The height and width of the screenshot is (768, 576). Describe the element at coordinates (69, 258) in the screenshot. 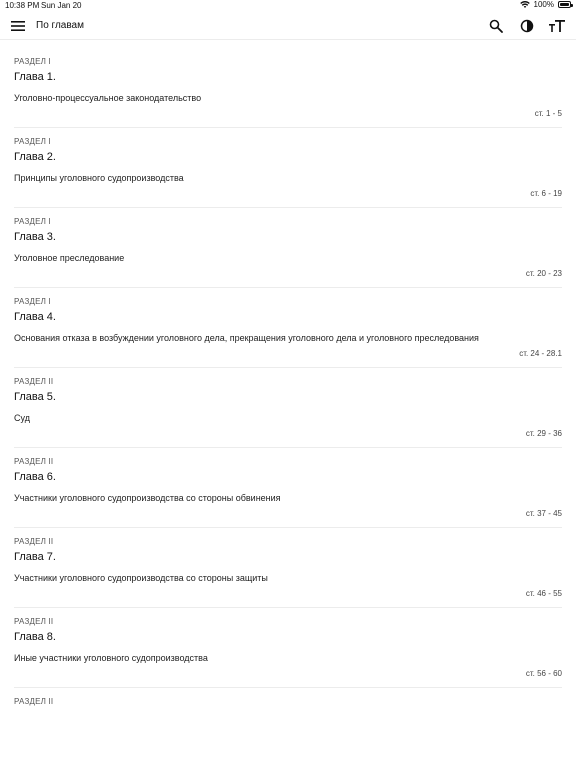

I see `chapter-title: Уголовное преследование` at that location.